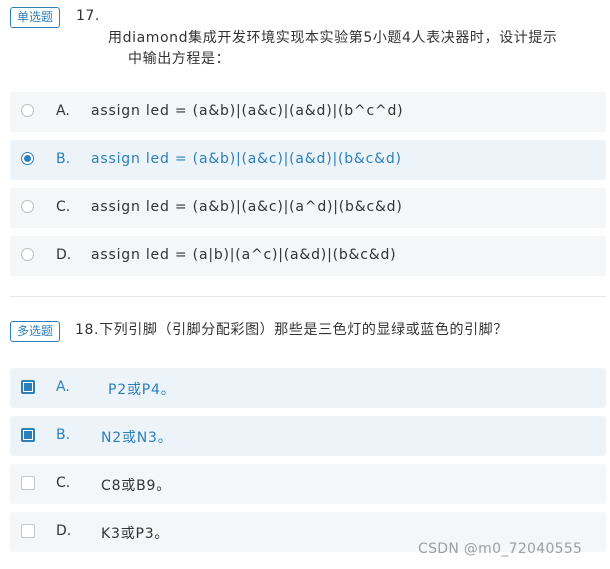  I want to click on question-text-line2: 中输出方程是：, so click(179, 59).